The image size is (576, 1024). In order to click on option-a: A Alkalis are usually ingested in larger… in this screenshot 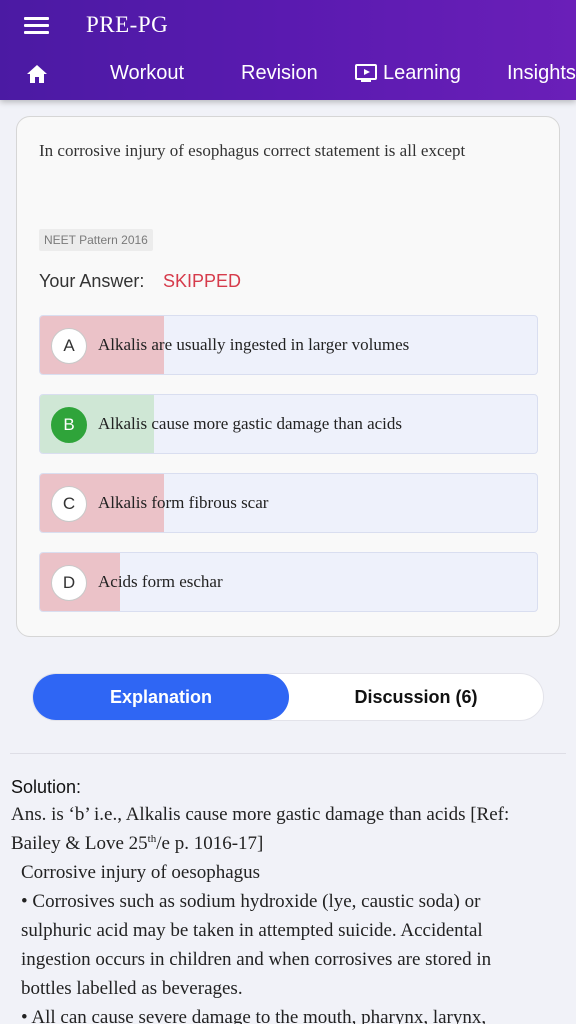, I will do `click(288, 345)`.